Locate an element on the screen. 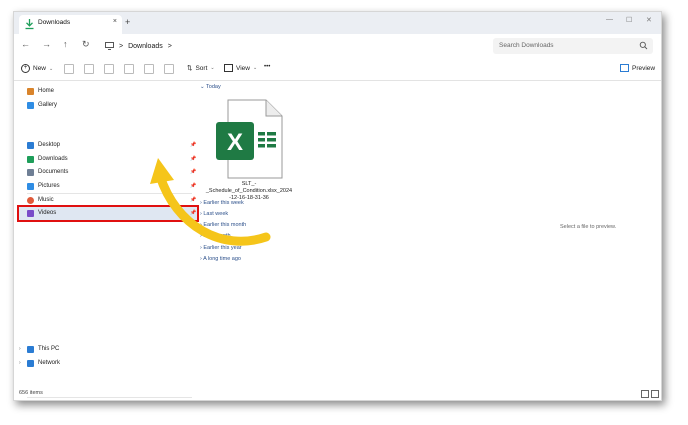  search-placeholder: Search Downloads is located at coordinates (526, 45).